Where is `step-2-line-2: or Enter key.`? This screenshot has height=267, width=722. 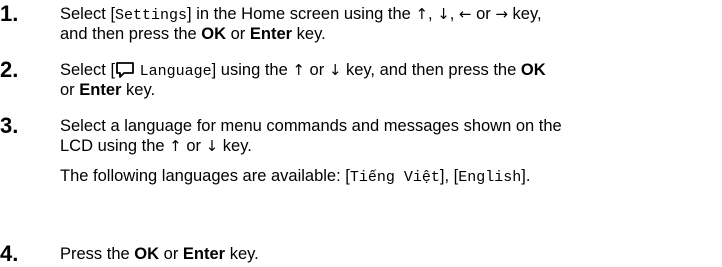 step-2-line-2: or Enter key. is located at coordinates (108, 90).